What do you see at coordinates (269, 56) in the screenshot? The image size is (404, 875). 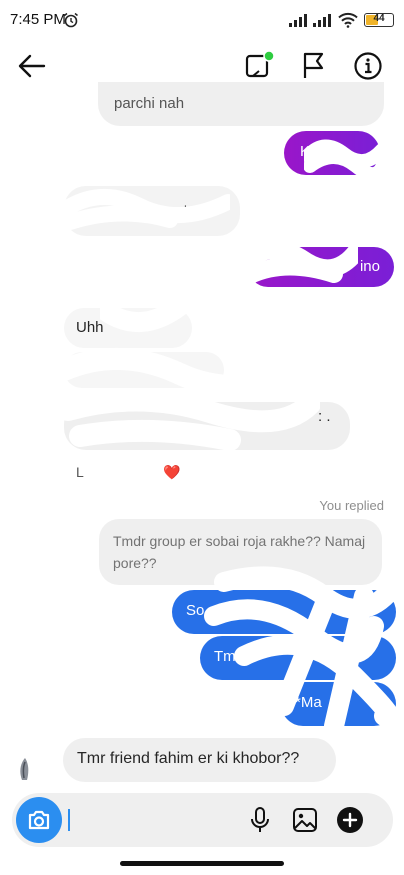 I see `online-dot` at bounding box center [269, 56].